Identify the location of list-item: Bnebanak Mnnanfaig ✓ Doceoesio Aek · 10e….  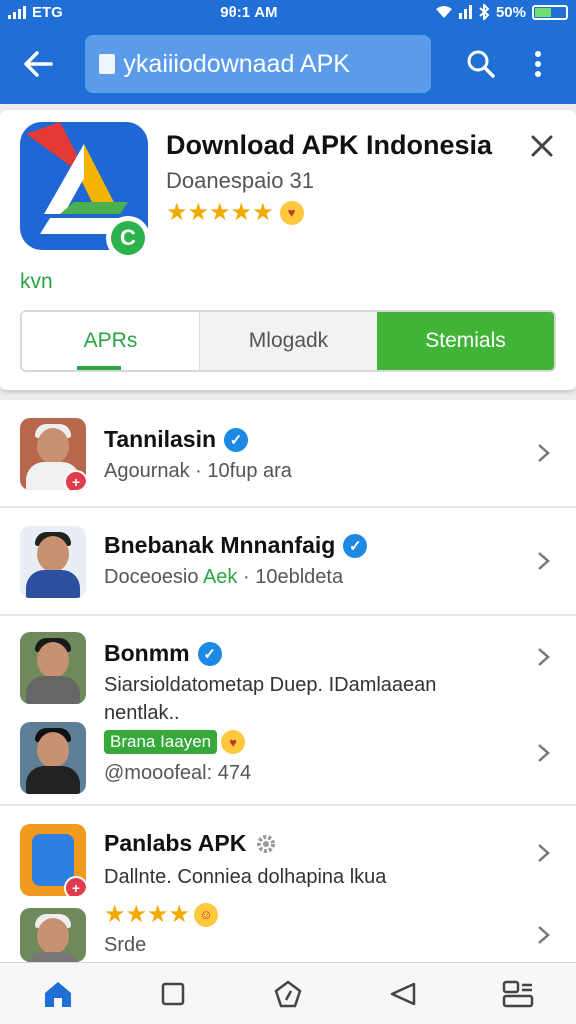
(288, 562).